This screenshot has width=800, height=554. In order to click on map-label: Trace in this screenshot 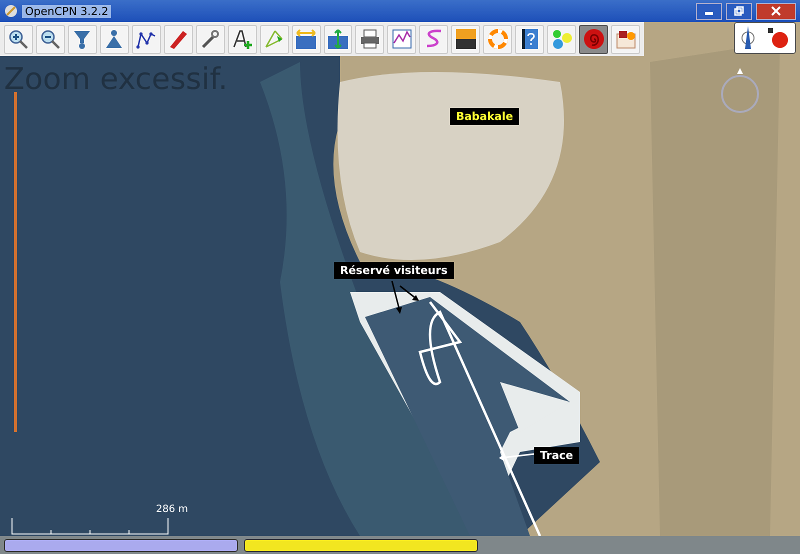, I will do `click(557, 455)`.